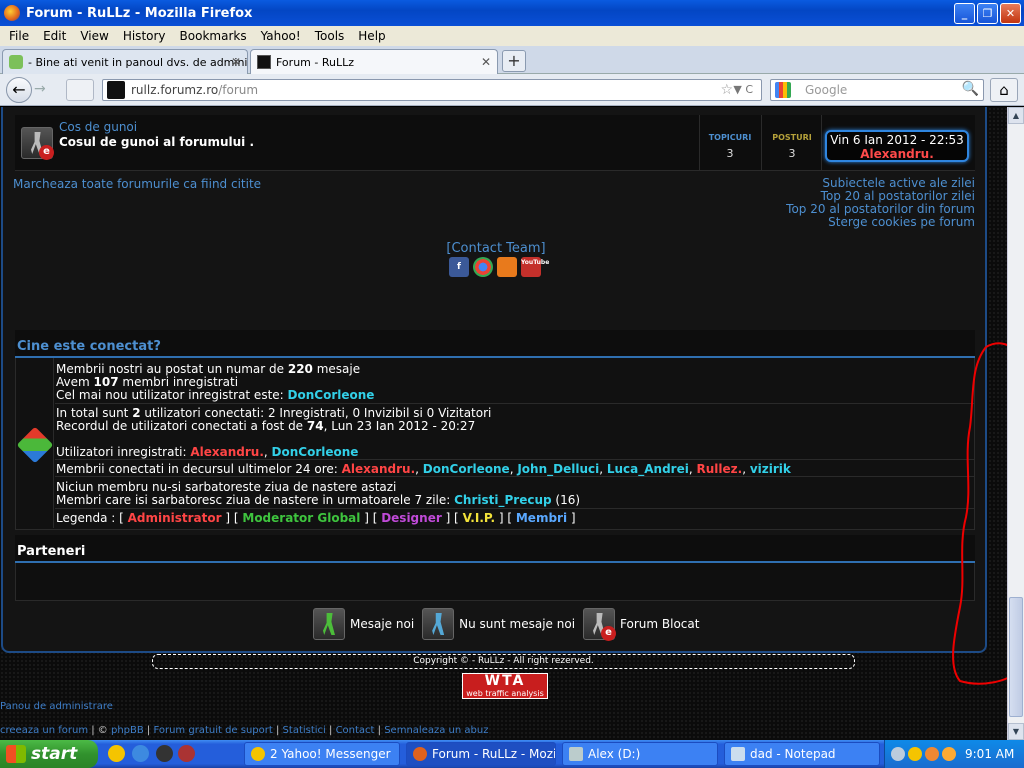 This screenshot has height=768, width=1024. I want to click on task-notepad: dad - Notepad, so click(802, 754).